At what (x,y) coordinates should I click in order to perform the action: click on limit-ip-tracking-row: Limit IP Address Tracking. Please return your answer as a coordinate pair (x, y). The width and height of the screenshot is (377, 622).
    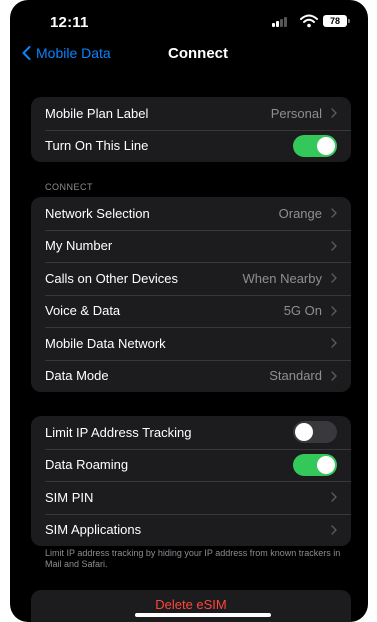
    Looking at the image, I should click on (191, 432).